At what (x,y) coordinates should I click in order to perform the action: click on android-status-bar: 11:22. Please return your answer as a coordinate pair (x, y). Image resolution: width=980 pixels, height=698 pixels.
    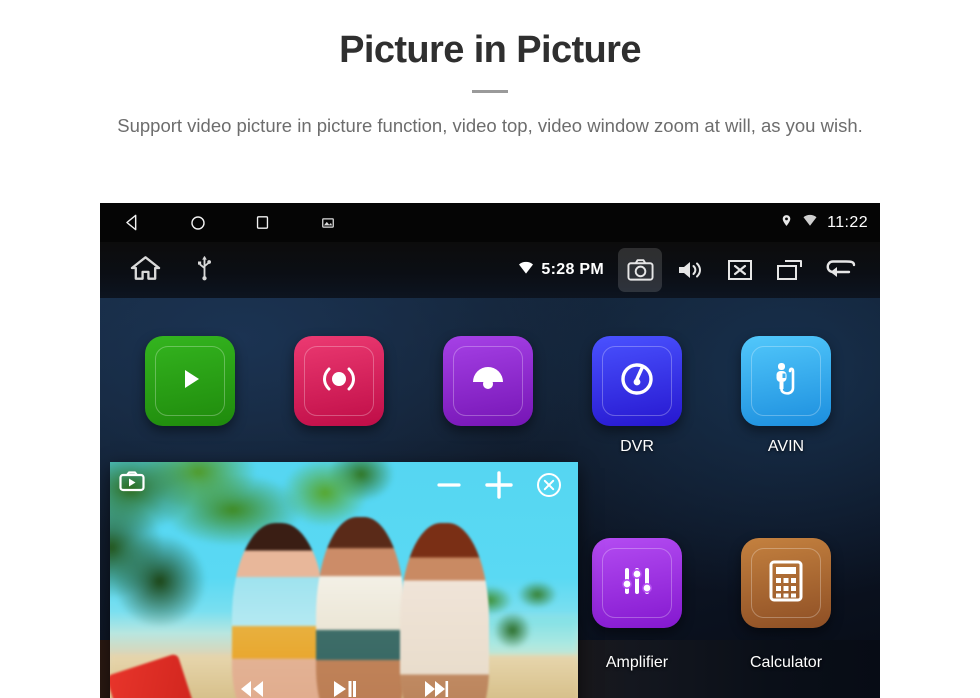
    Looking at the image, I should click on (490, 222).